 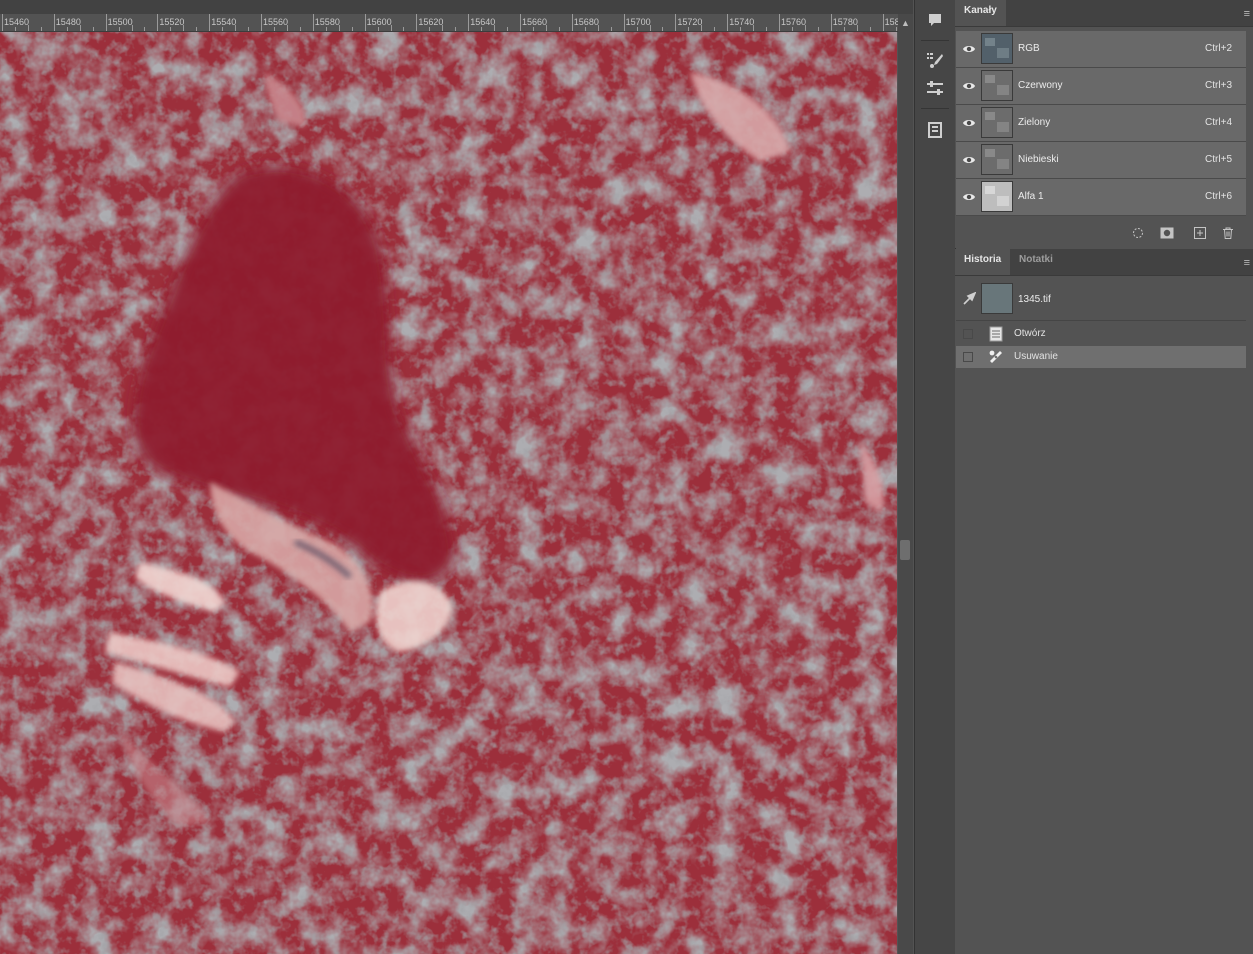 I want to click on channel-name: Alfa 1, so click(x=1031, y=196).